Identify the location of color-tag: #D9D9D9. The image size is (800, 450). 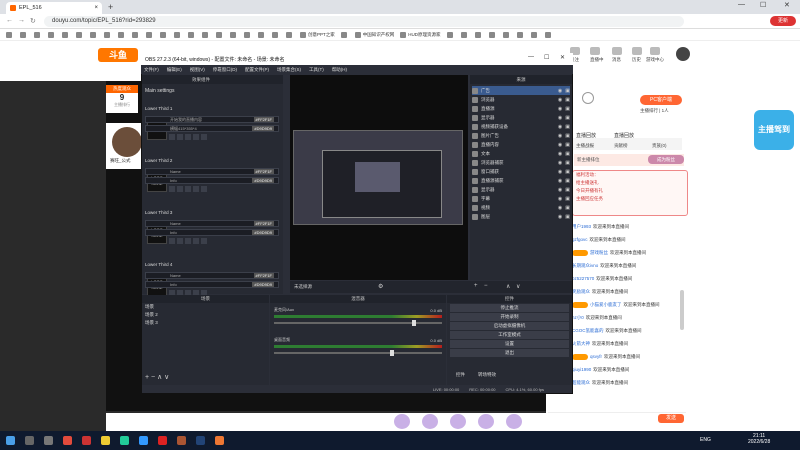
(263, 128).